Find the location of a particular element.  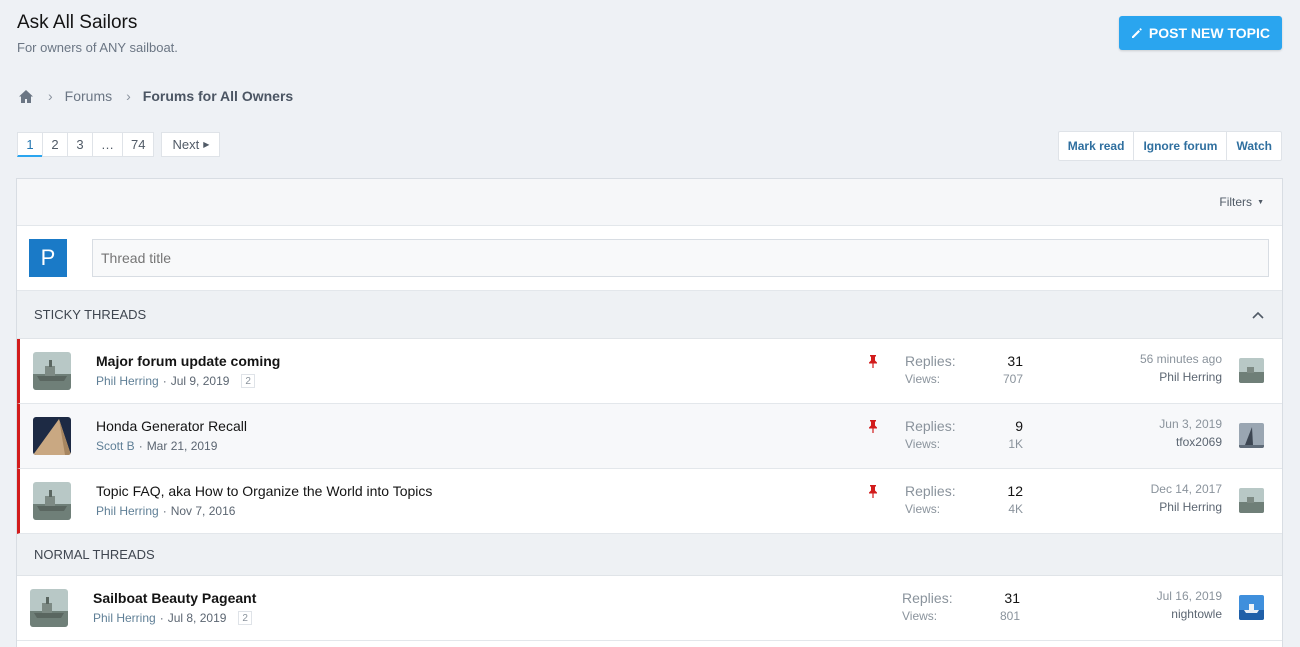

forum-title: Ask All Sailors is located at coordinates (77, 22).